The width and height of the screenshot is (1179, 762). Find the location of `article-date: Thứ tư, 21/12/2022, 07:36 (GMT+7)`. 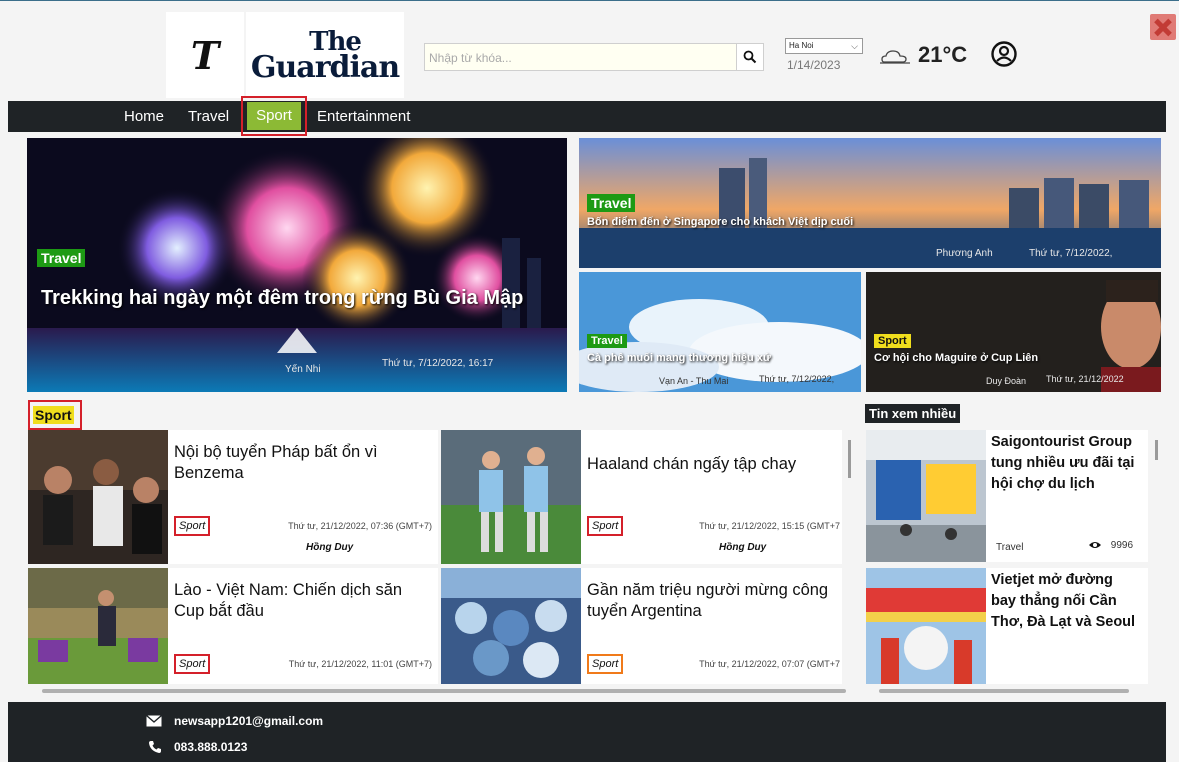

article-date: Thứ tư, 21/12/2022, 07:36 (GMT+7) is located at coordinates (360, 526).